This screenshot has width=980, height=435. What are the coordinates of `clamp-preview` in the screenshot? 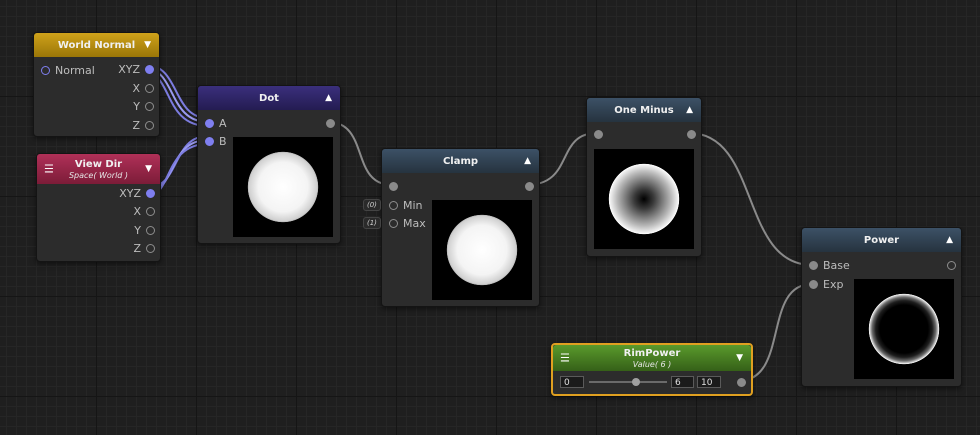 It's located at (482, 250).